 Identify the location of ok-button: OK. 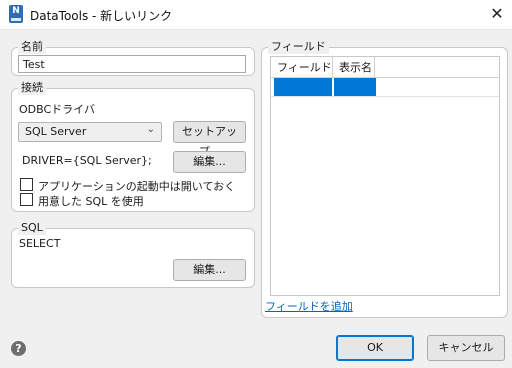
(375, 348).